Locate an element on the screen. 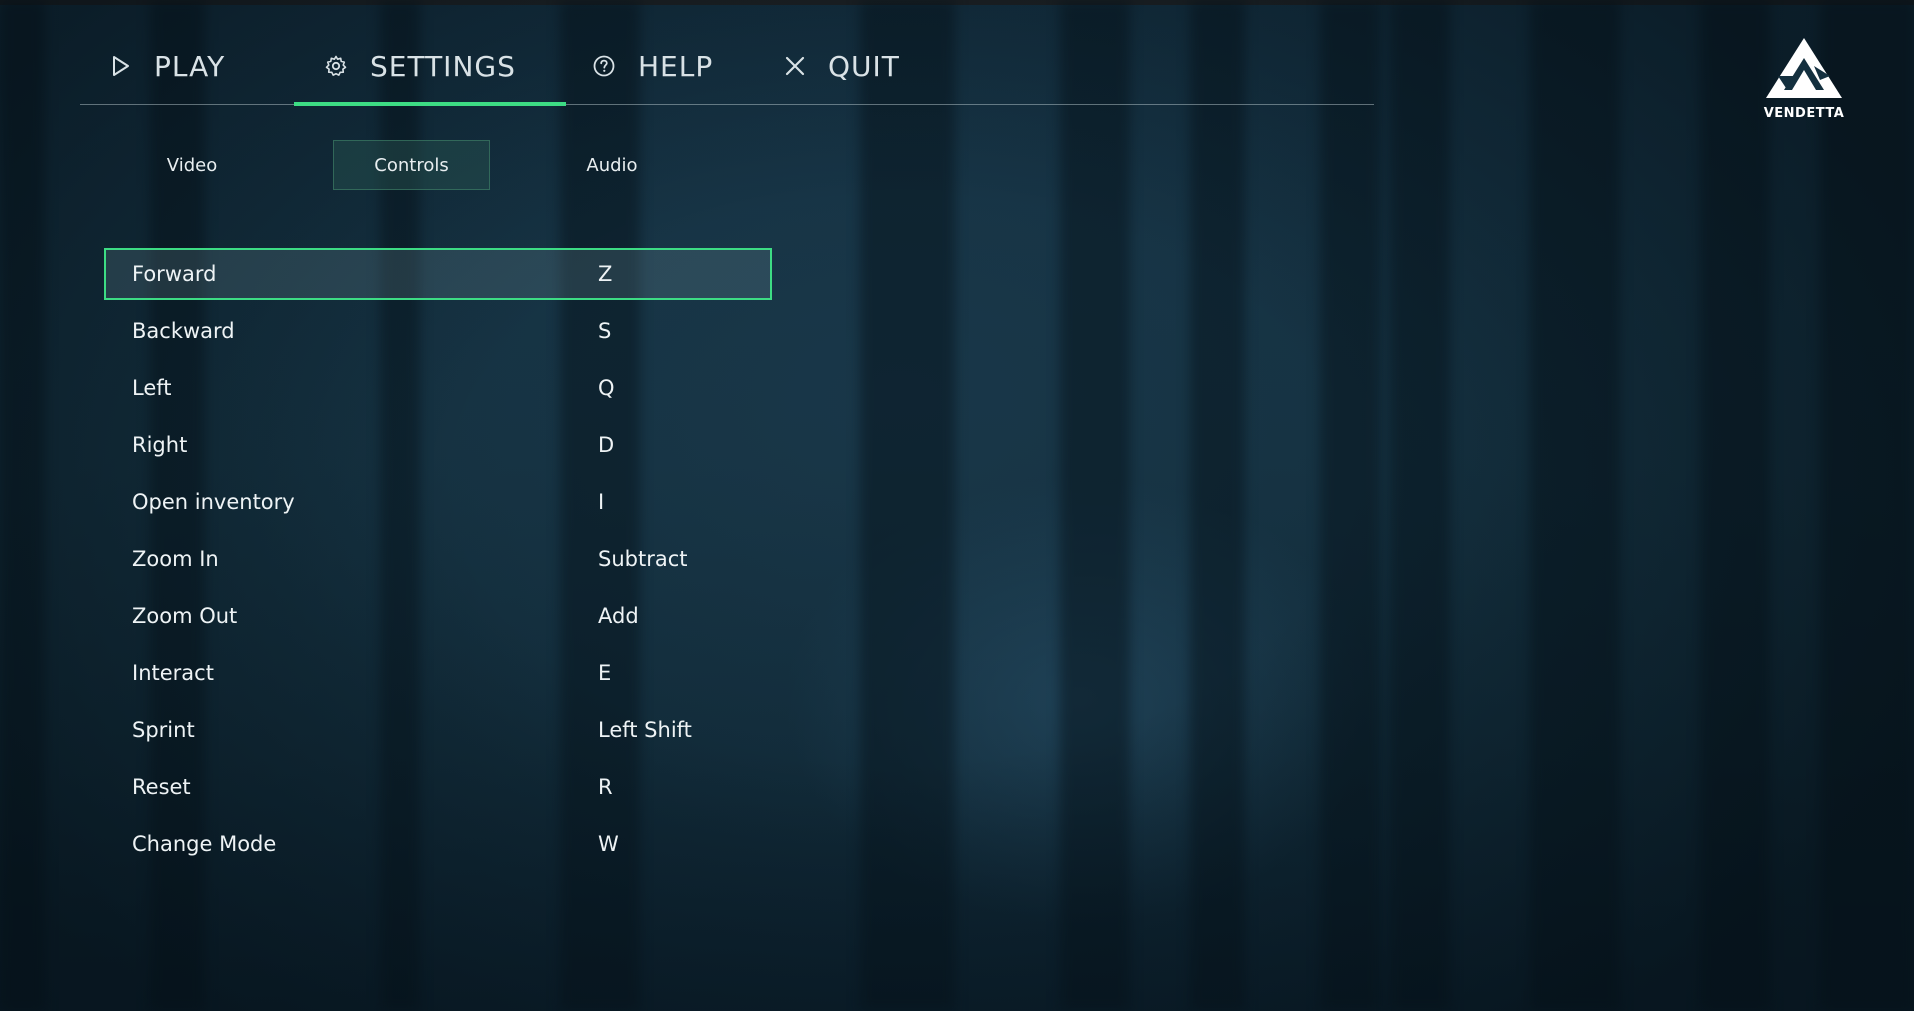  action-label: Backward is located at coordinates (183, 331).